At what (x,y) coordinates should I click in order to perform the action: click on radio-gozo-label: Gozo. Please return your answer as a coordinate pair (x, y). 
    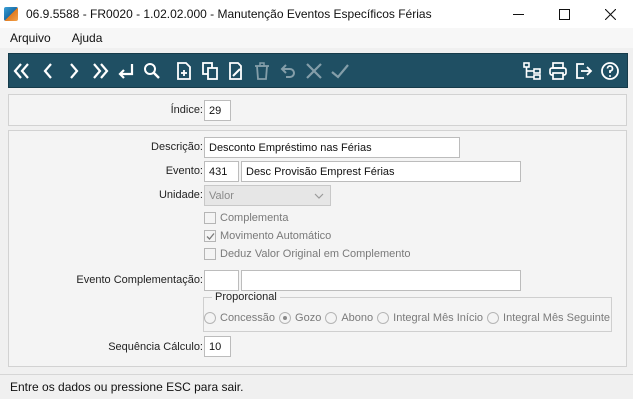
    Looking at the image, I should click on (308, 318).